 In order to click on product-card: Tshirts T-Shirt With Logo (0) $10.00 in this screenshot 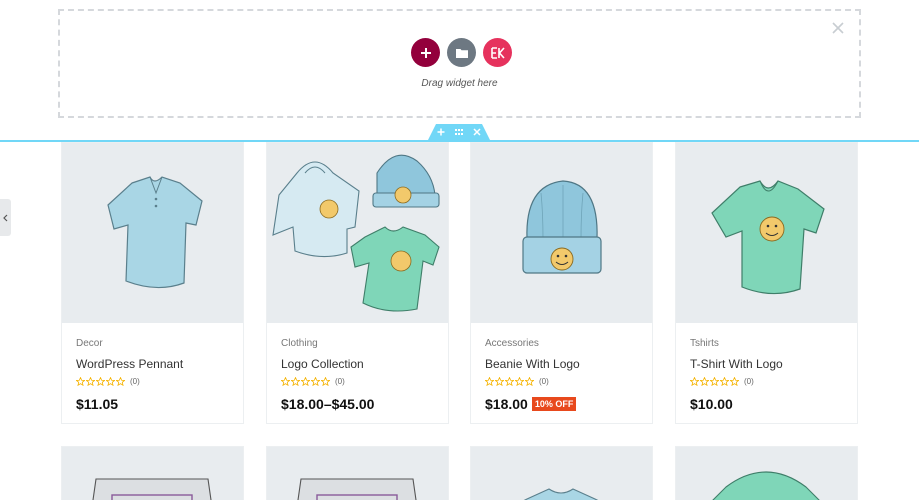, I will do `click(766, 283)`.